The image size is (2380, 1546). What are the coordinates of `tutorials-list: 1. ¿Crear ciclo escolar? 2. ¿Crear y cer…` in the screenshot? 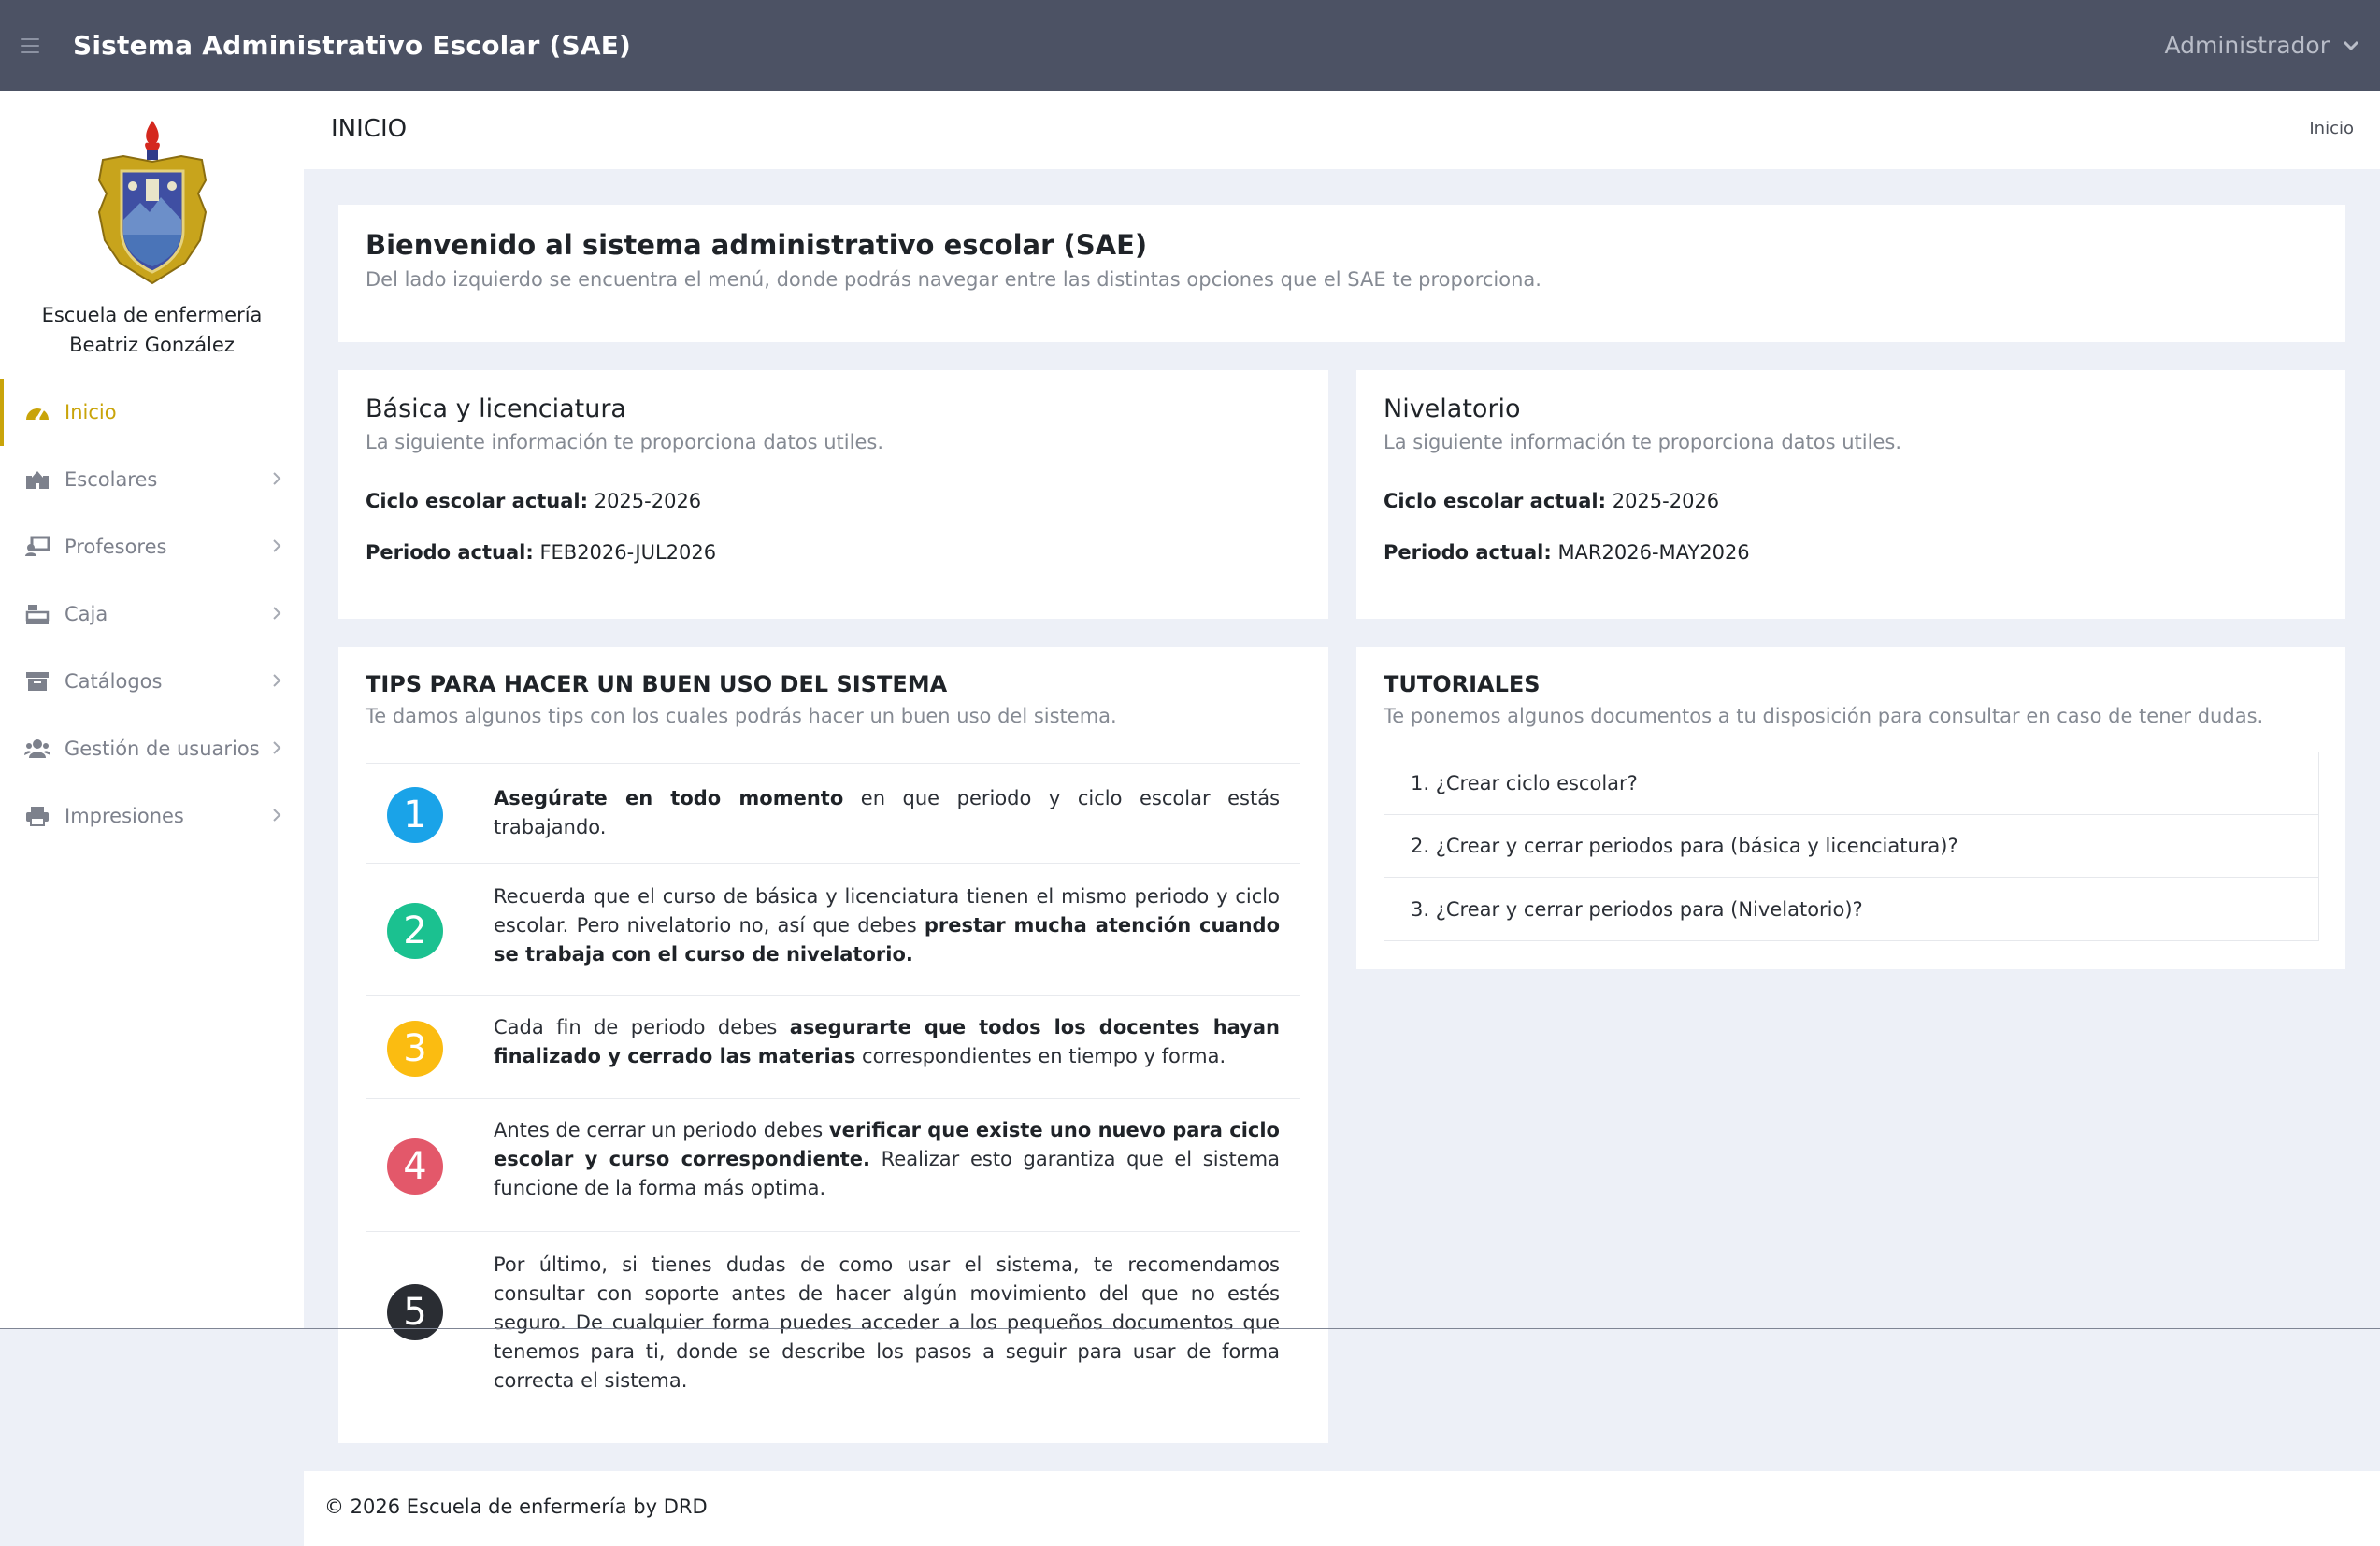 It's located at (1851, 846).